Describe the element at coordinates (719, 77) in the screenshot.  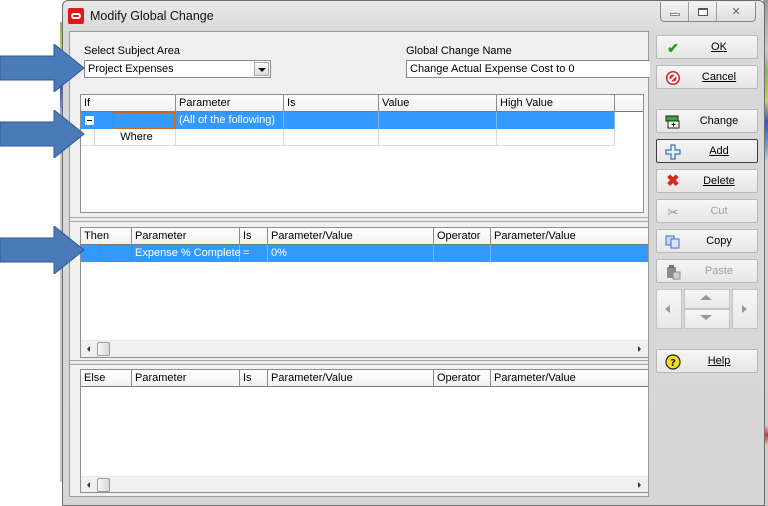
I see `cancel-button-label: Cancel` at that location.